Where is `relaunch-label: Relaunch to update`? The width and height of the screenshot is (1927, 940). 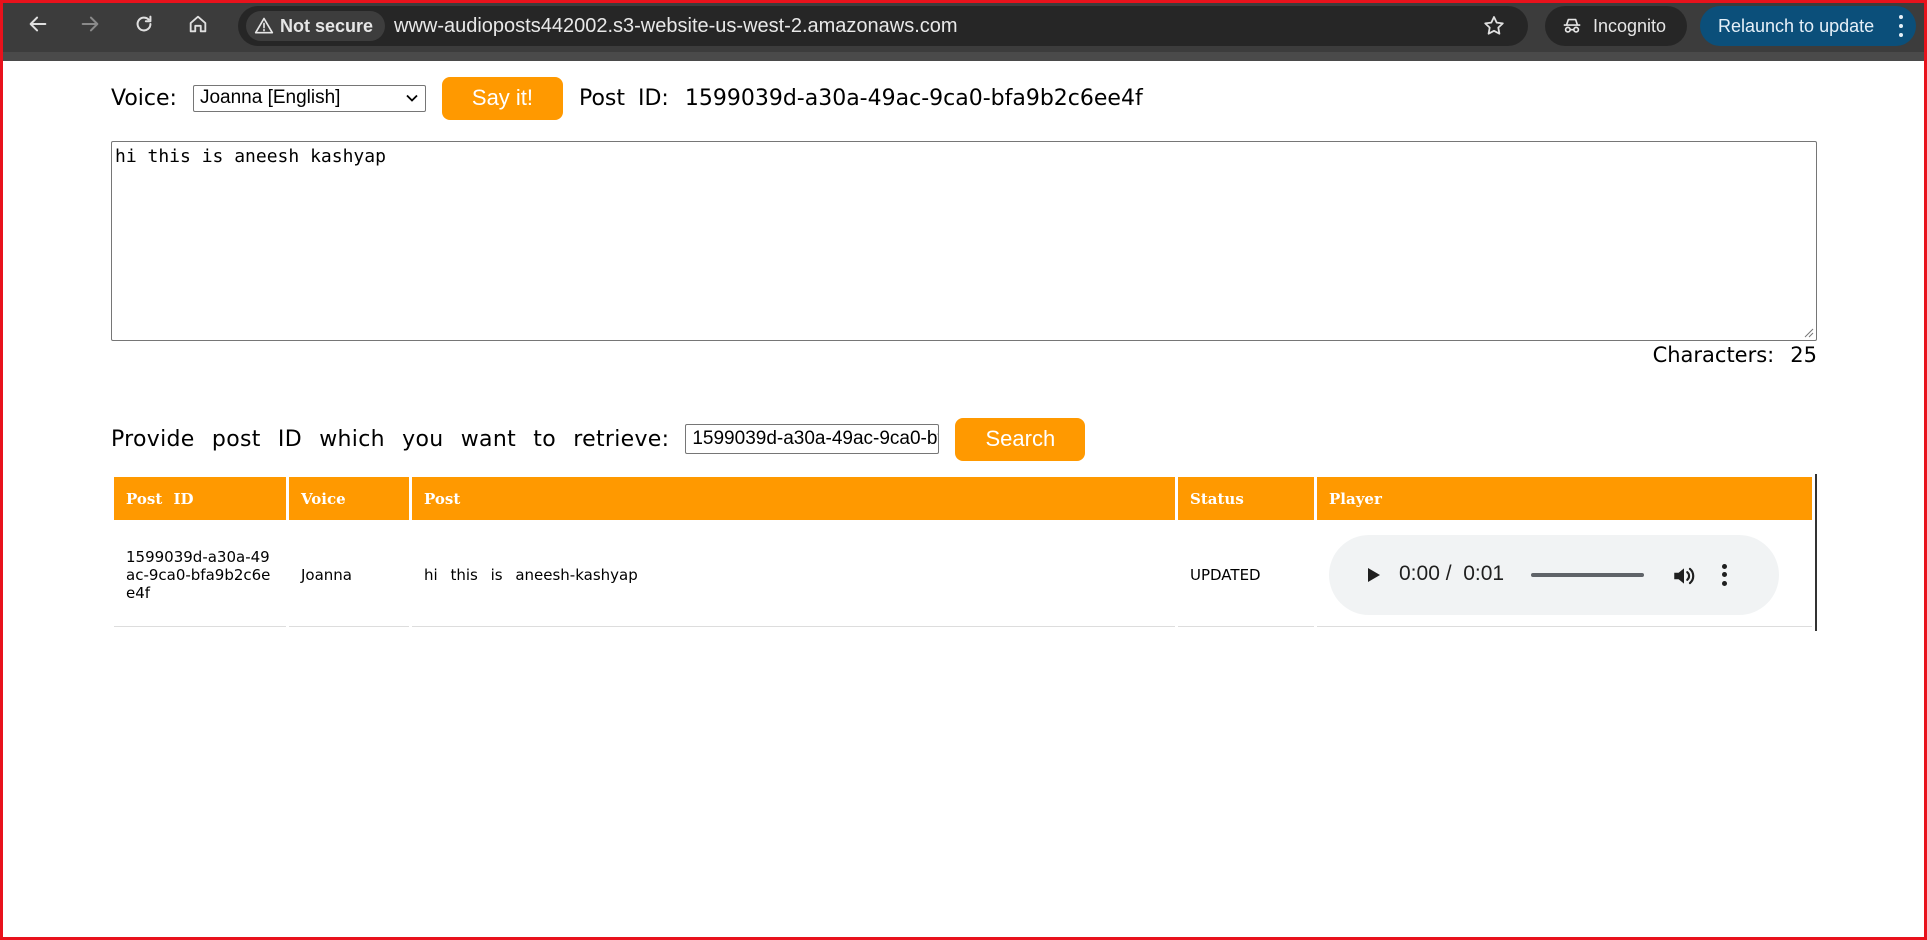 relaunch-label: Relaunch to update is located at coordinates (1796, 25).